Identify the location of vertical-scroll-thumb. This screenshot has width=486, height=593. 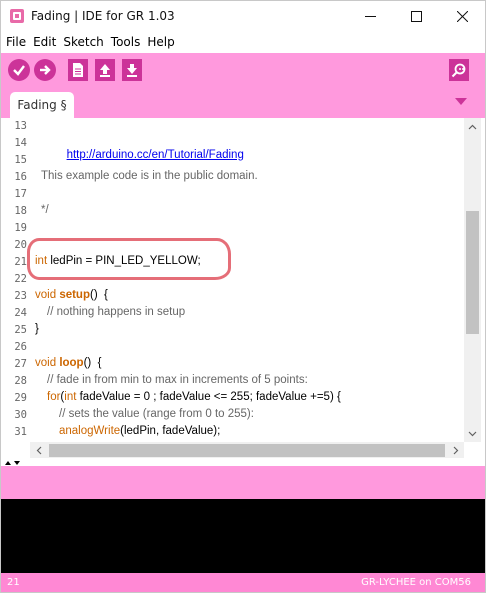
(472, 272).